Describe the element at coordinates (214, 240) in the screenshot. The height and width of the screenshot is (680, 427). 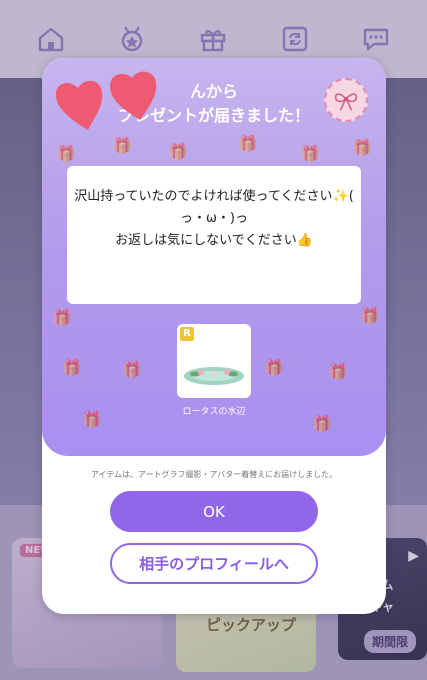
I see `message-line3: お返しは気にしないでください👍` at that location.